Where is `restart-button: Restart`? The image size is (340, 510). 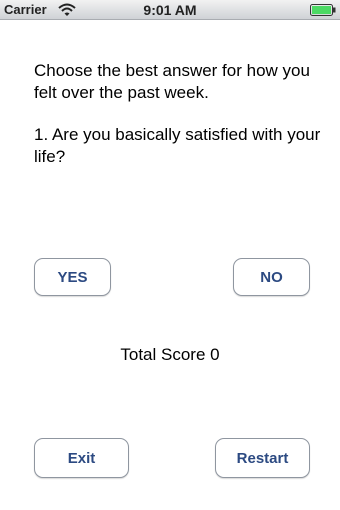 restart-button: Restart is located at coordinates (262, 458).